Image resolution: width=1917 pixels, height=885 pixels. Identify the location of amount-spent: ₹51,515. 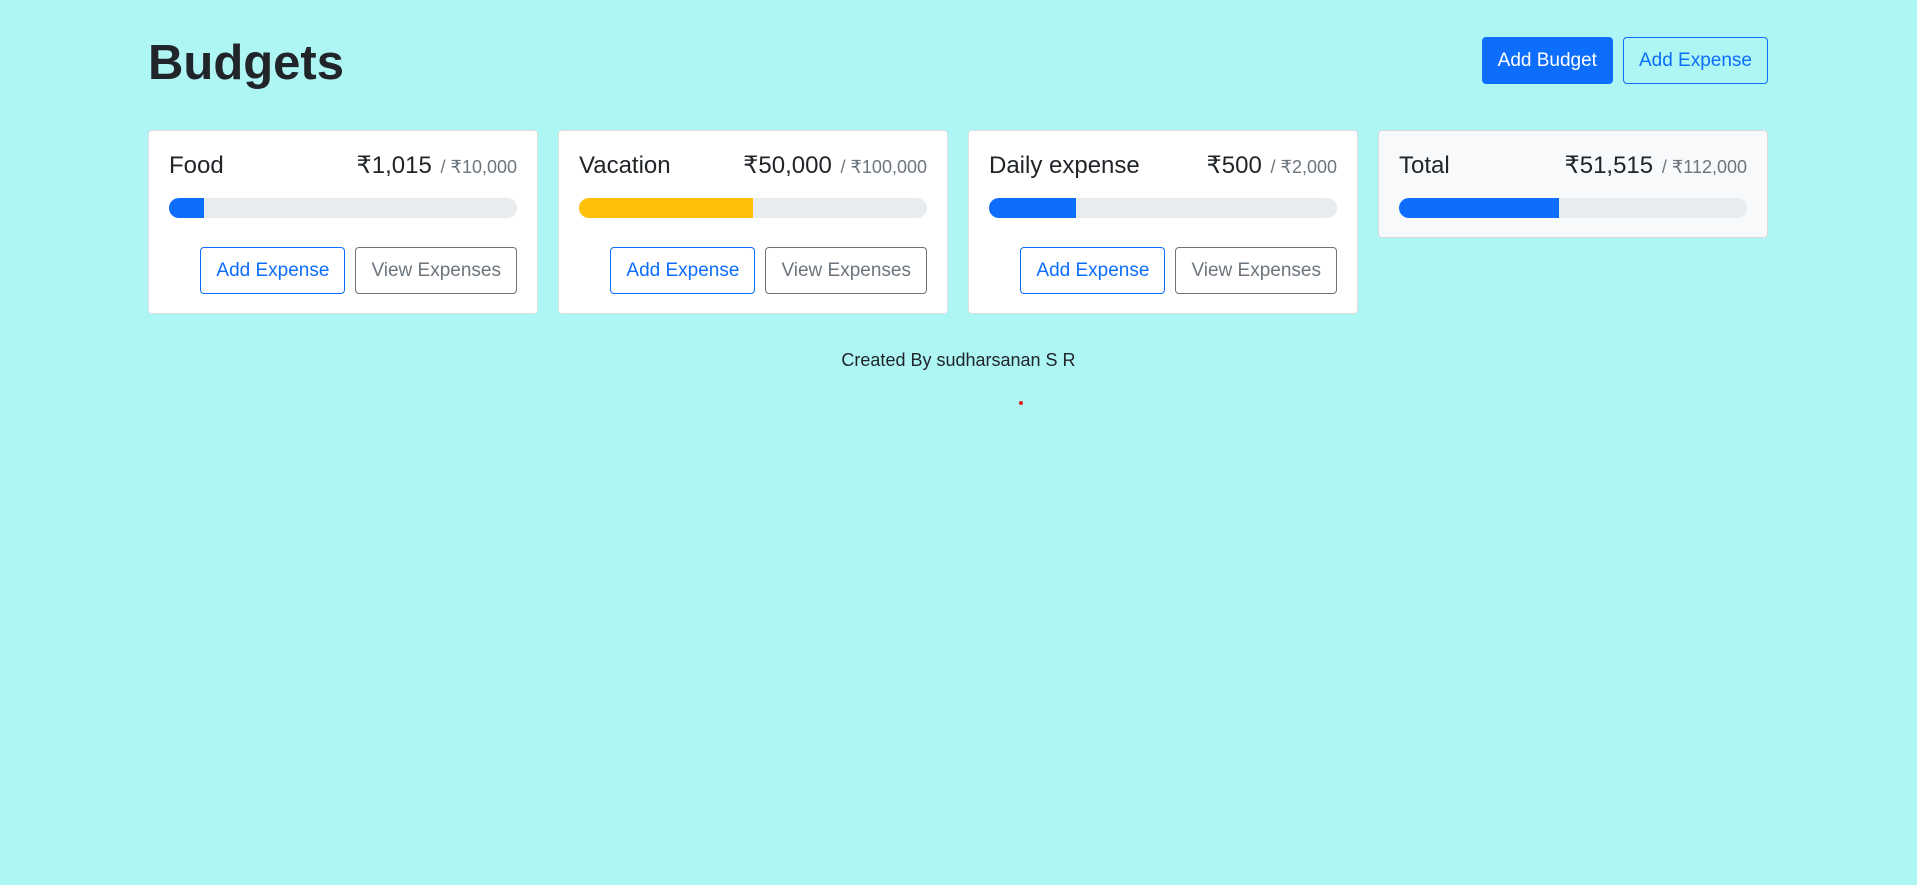
(1609, 165).